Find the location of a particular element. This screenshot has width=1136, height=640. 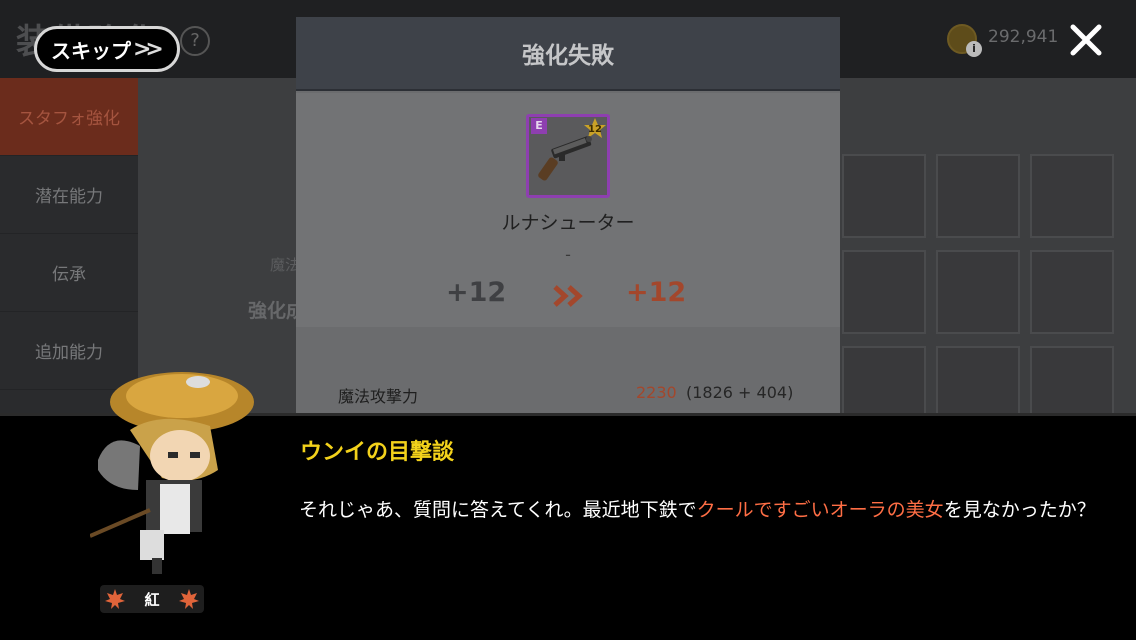

stat-label: 魔法攻撃力 is located at coordinates (378, 396).